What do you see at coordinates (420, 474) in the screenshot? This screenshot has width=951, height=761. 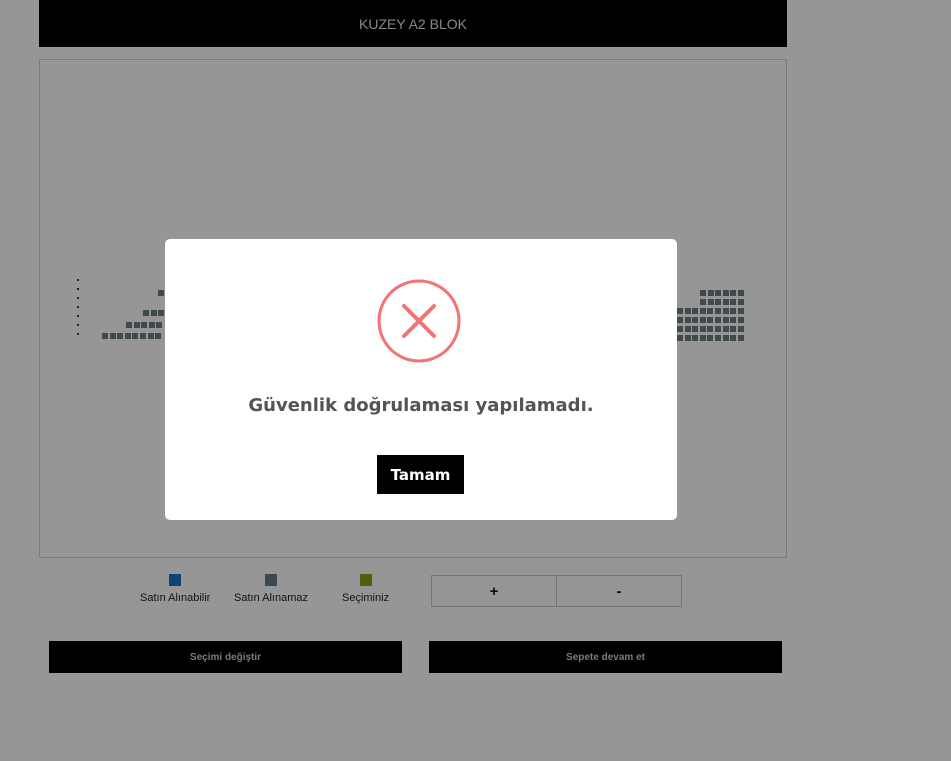 I see `ok-button: Tamam` at bounding box center [420, 474].